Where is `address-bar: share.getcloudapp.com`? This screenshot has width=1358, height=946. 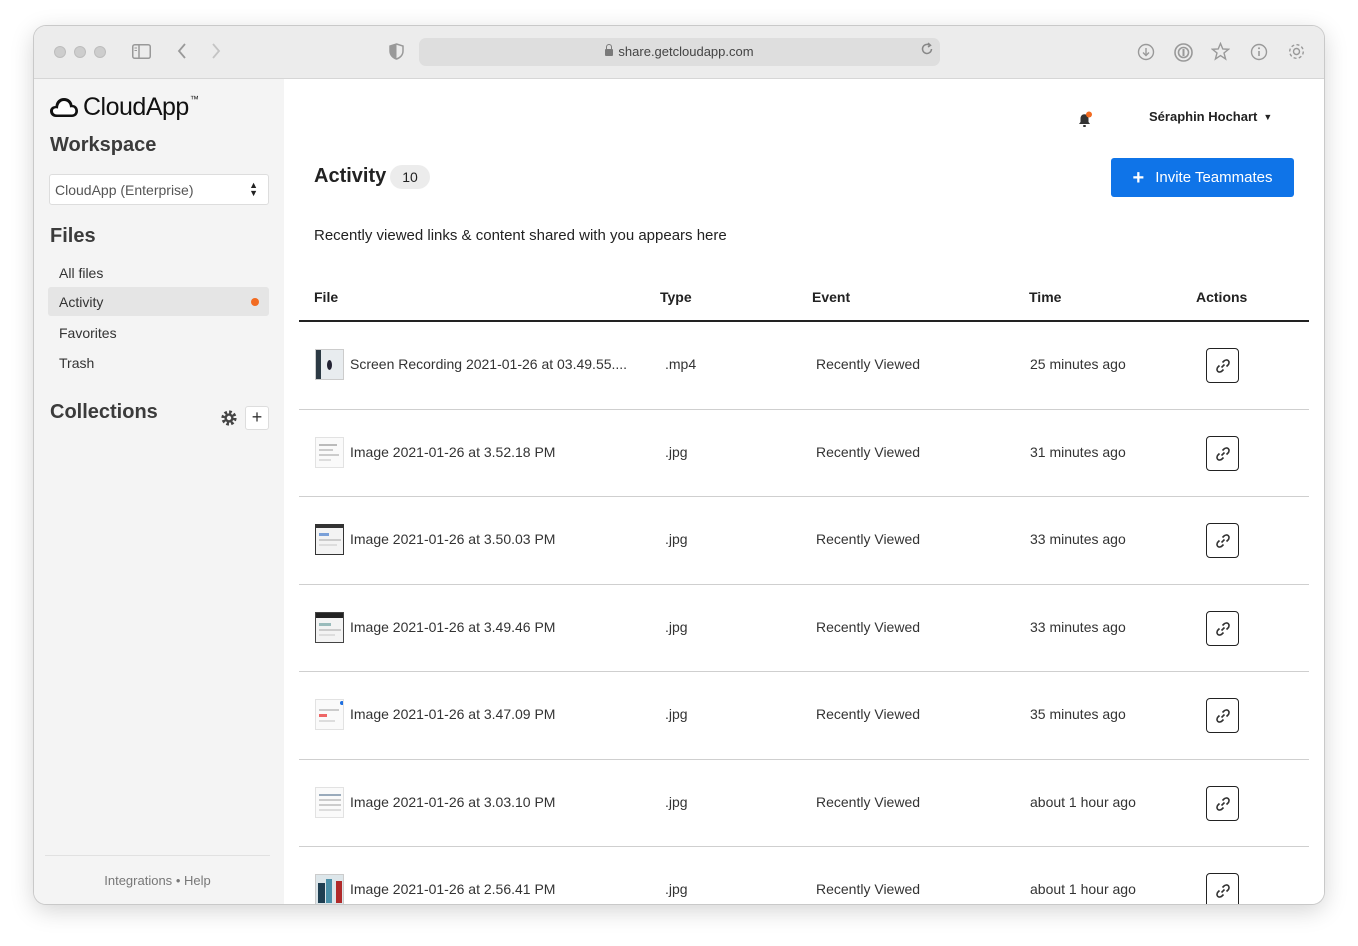
address-bar: share.getcloudapp.com is located at coordinates (679, 52).